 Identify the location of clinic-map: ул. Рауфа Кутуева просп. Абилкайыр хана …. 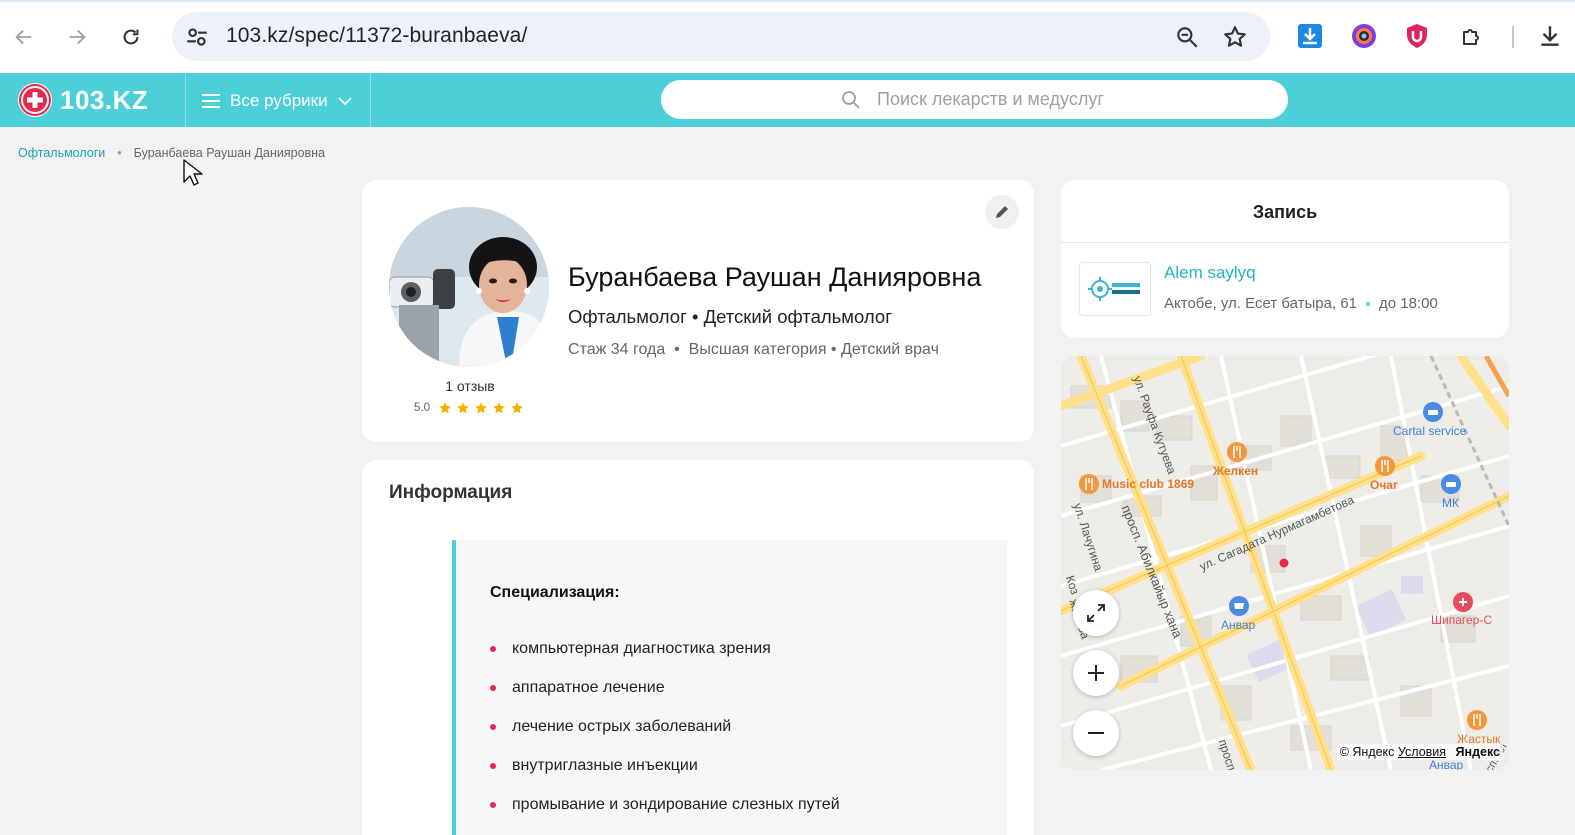
(1285, 563).